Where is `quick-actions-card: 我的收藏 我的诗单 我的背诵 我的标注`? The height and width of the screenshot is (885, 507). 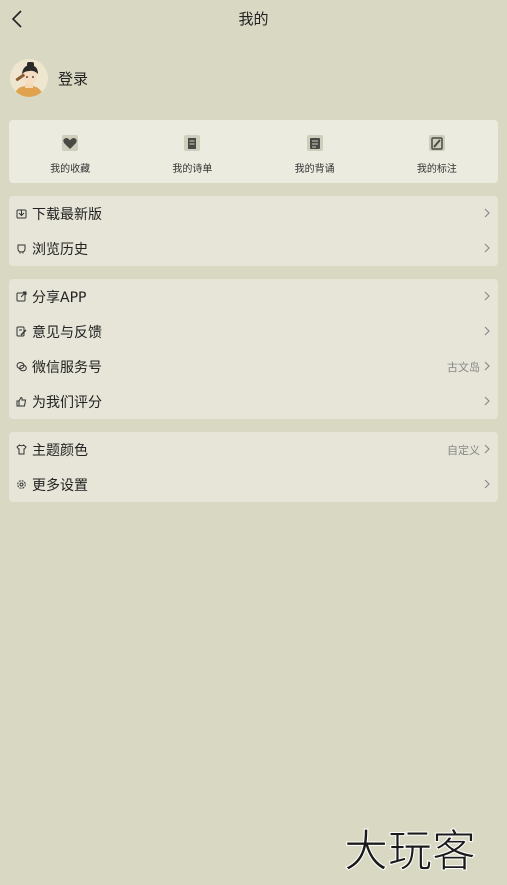
quick-actions-card: 我的收藏 我的诗单 我的背诵 我的标注 is located at coordinates (253, 151).